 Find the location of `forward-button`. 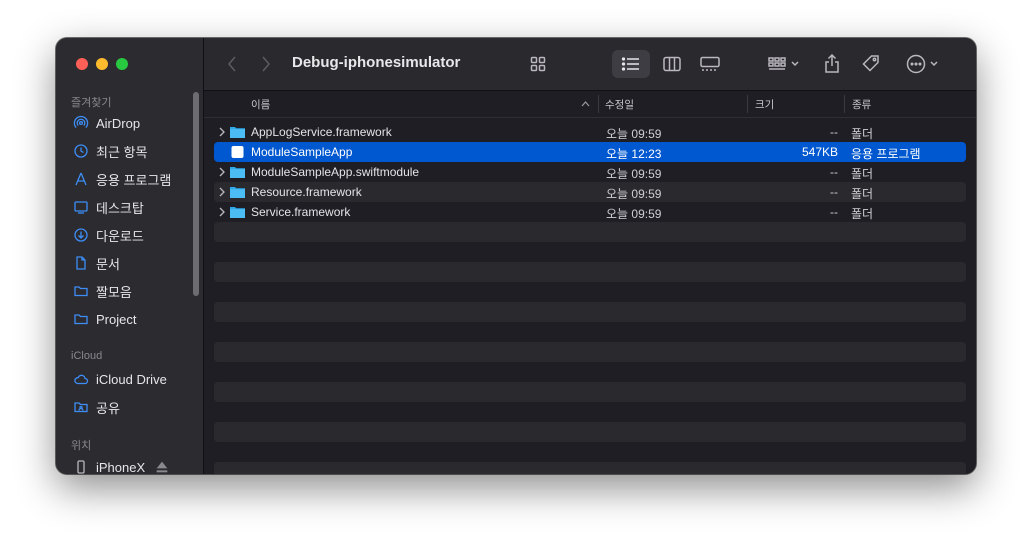

forward-button is located at coordinates (266, 64).